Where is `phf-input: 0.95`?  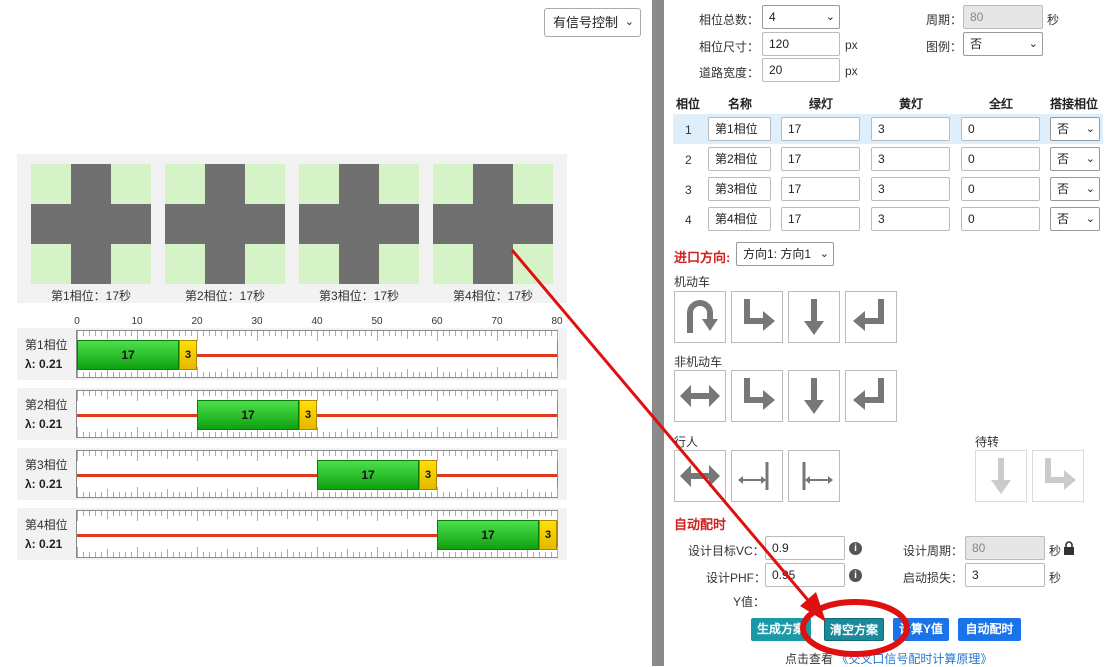
phf-input: 0.95 is located at coordinates (805, 575).